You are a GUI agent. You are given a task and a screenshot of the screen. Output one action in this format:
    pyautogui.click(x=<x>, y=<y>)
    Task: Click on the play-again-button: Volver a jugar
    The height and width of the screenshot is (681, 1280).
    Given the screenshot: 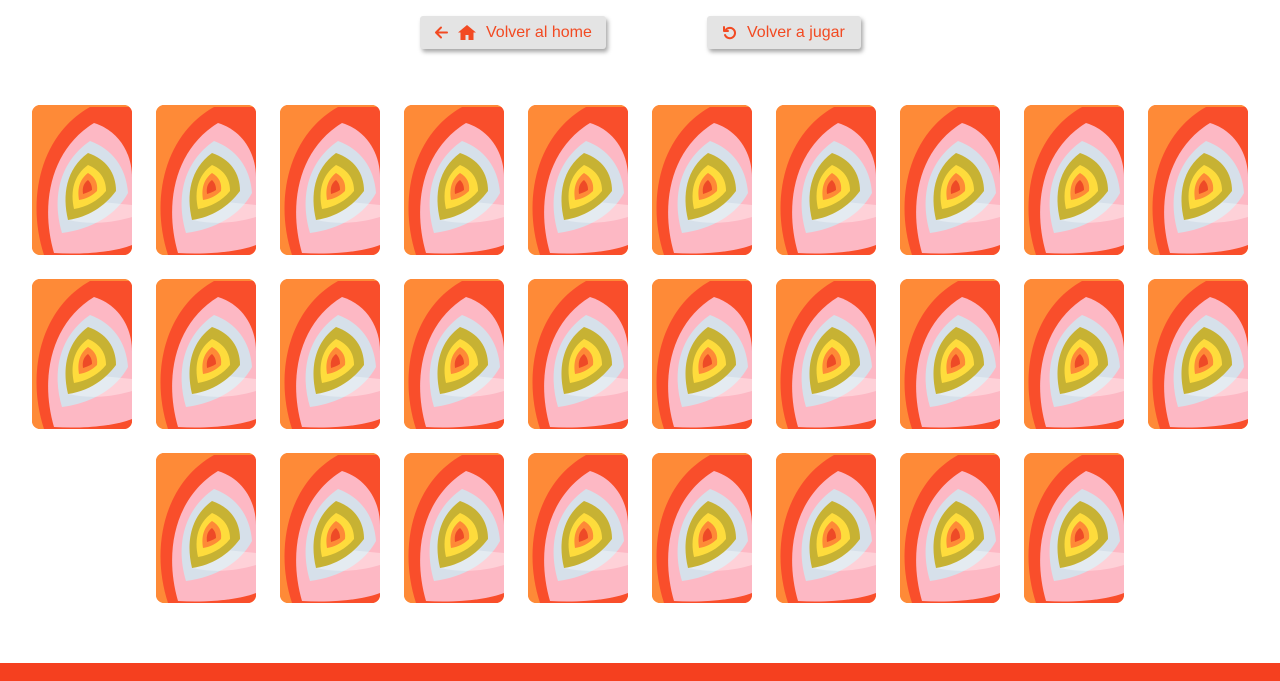 What is the action you would take?
    pyautogui.click(x=784, y=32)
    